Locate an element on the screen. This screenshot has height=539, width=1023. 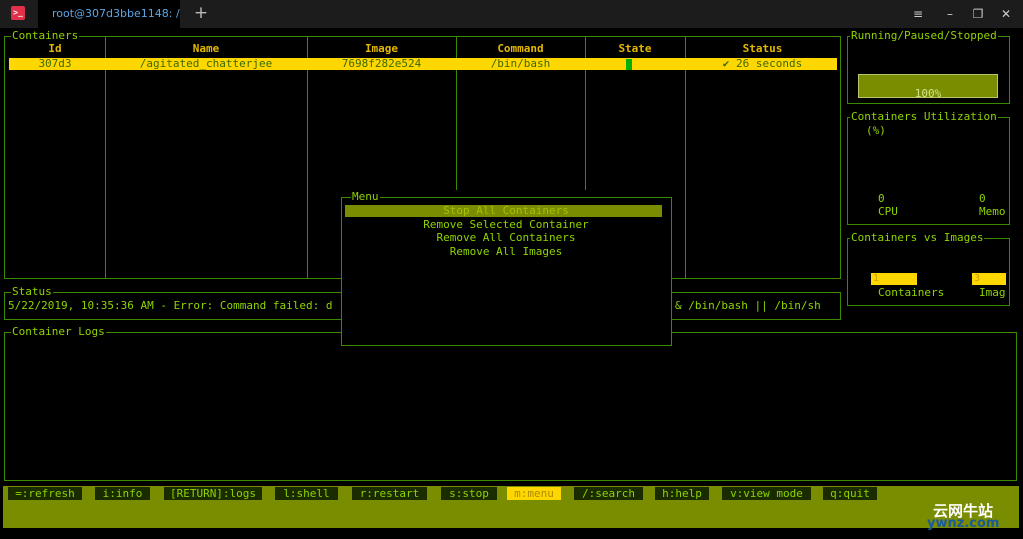
cpu-label: CPU is located at coordinates (888, 211).